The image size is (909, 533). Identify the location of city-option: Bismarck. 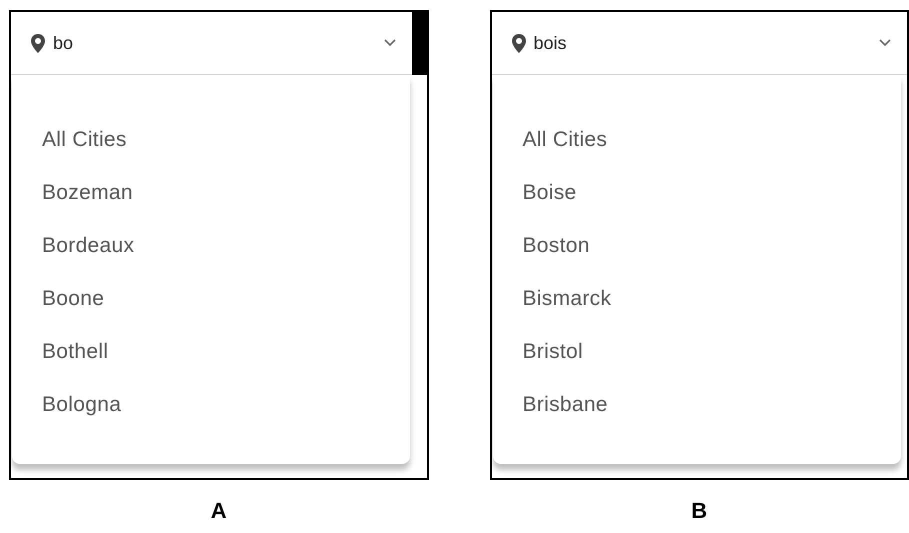
(696, 298).